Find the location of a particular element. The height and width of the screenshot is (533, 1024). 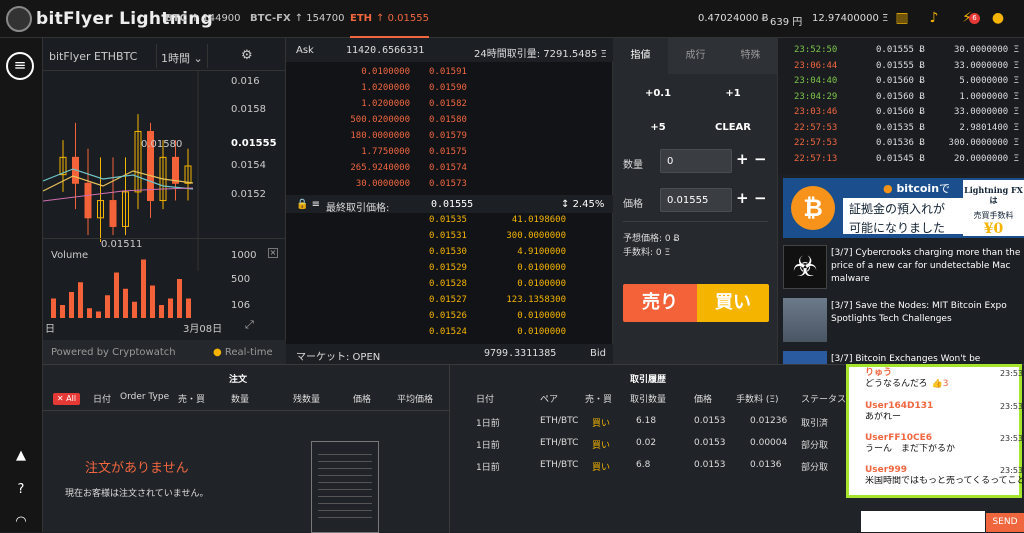

help-icon: ? is located at coordinates (21, 491).